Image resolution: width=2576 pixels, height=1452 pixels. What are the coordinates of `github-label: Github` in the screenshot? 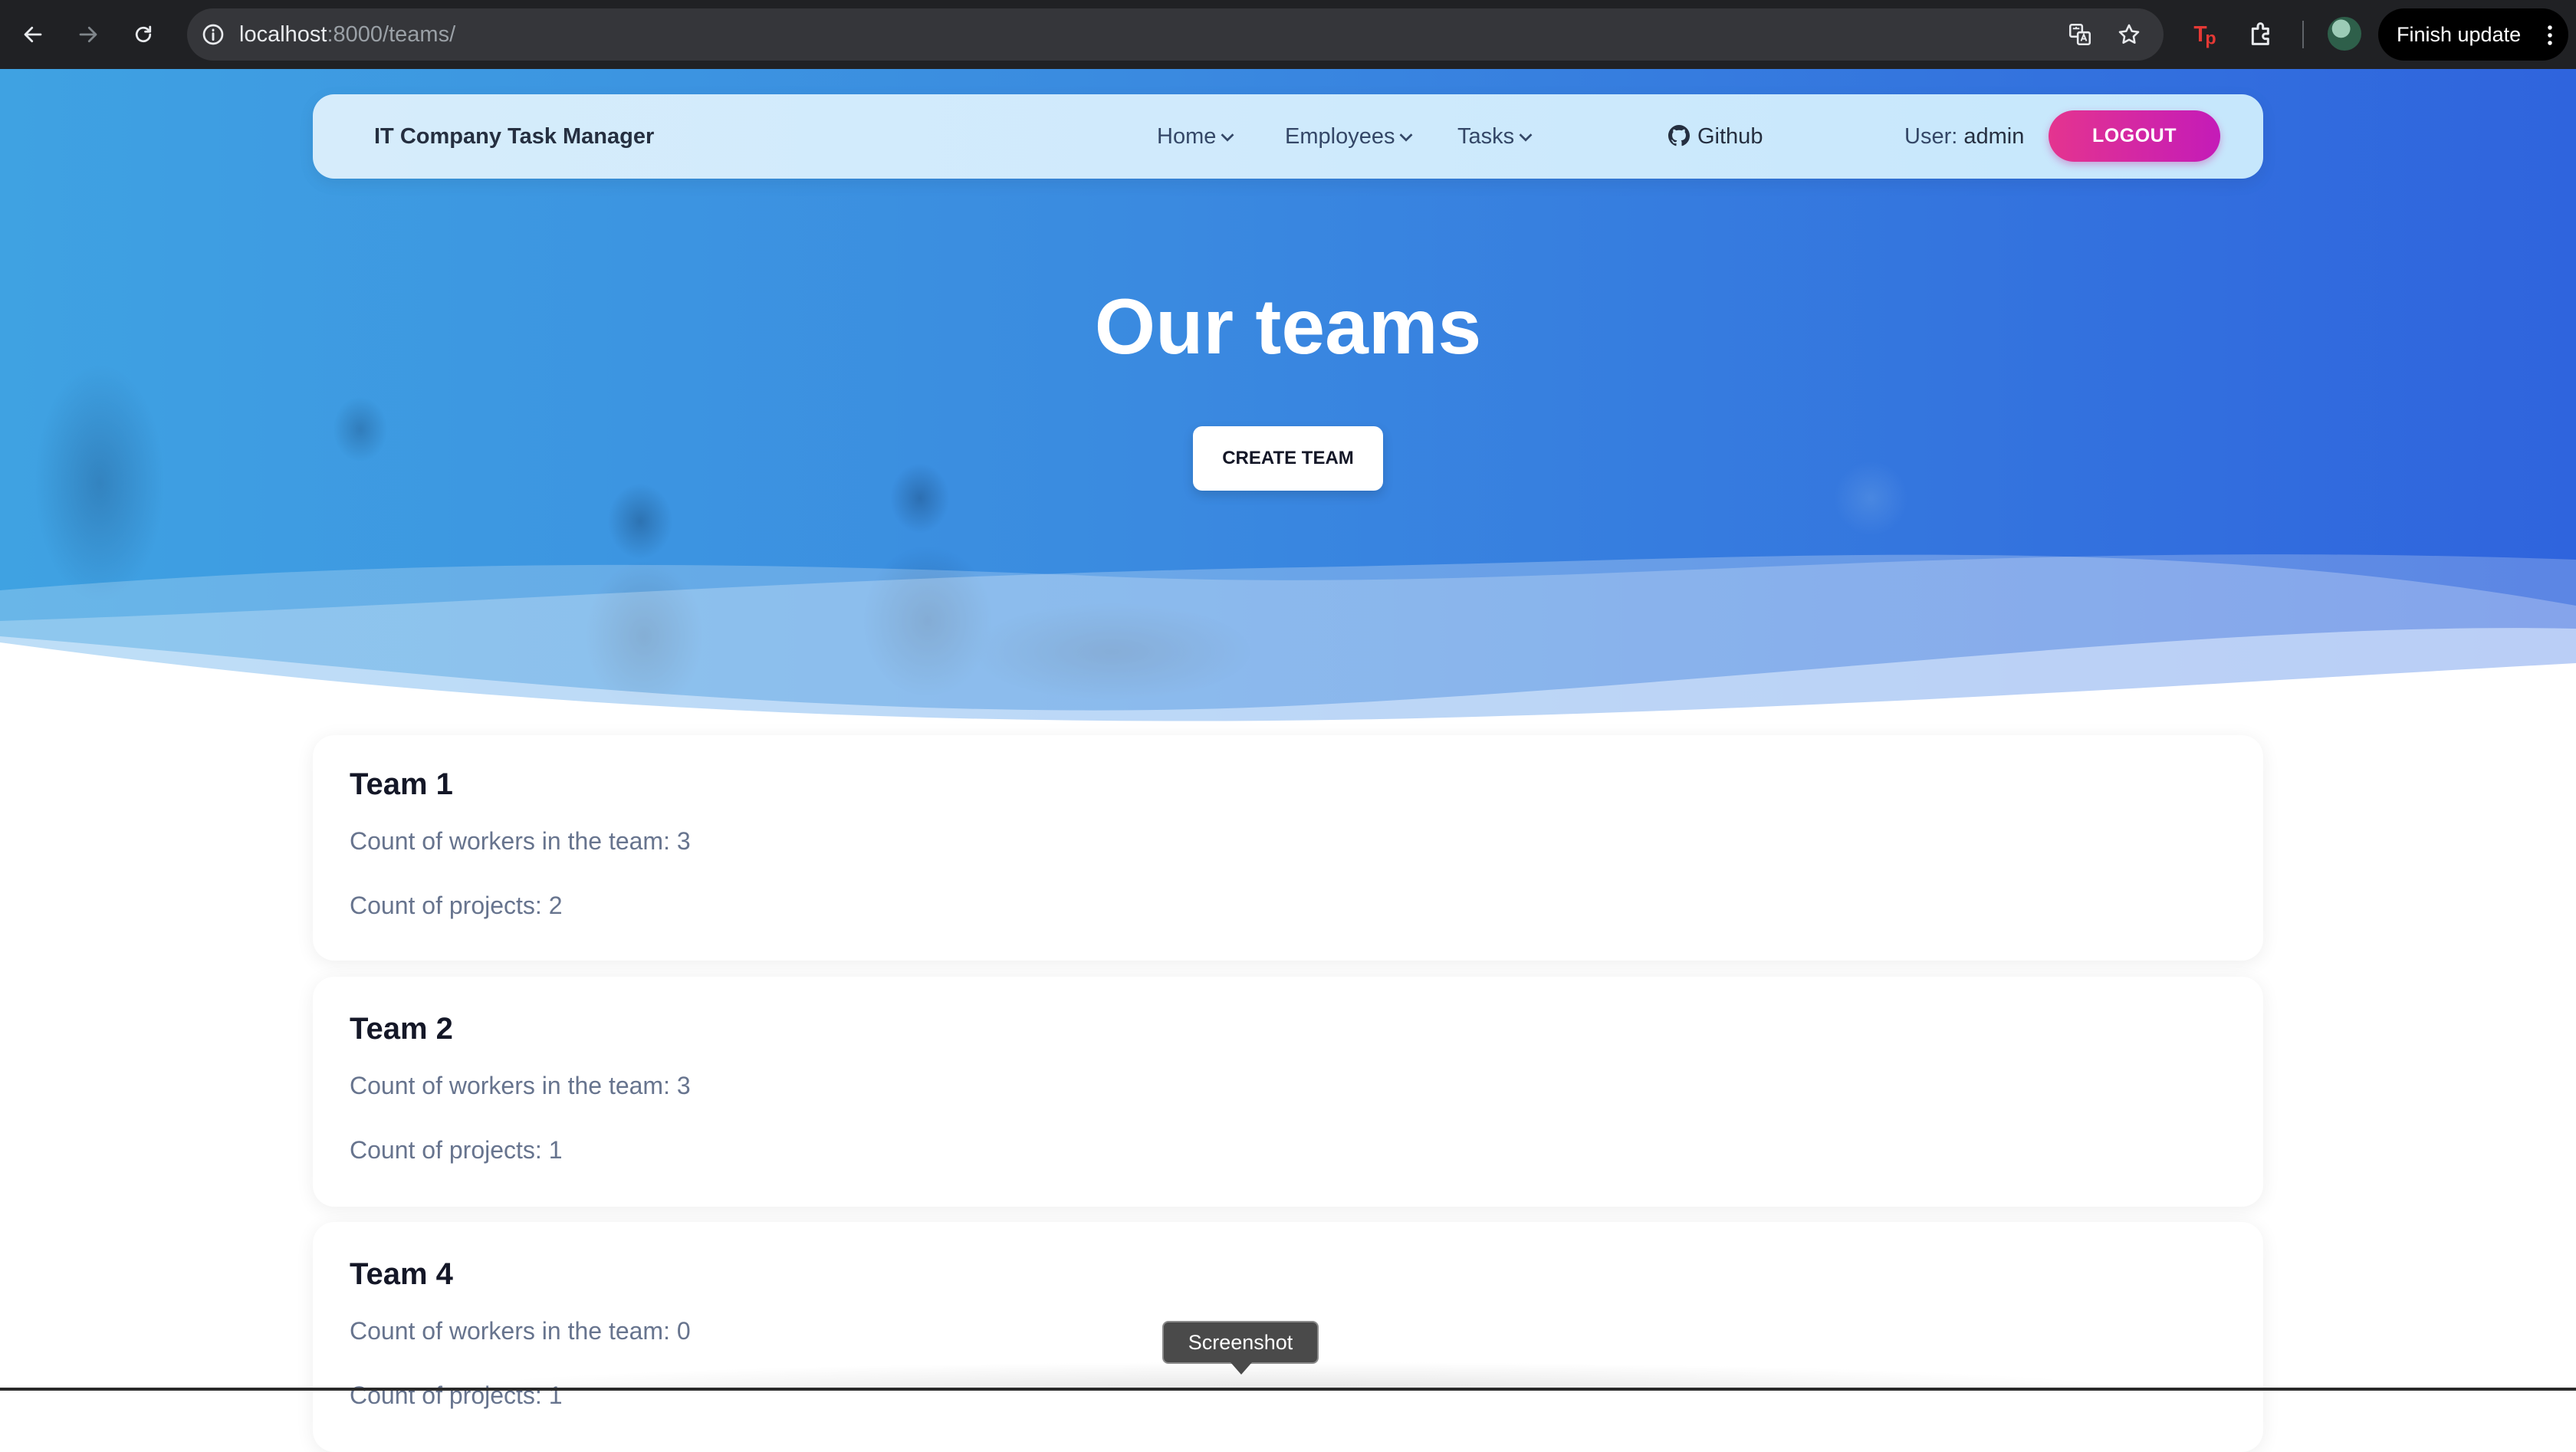 It's located at (1730, 136).